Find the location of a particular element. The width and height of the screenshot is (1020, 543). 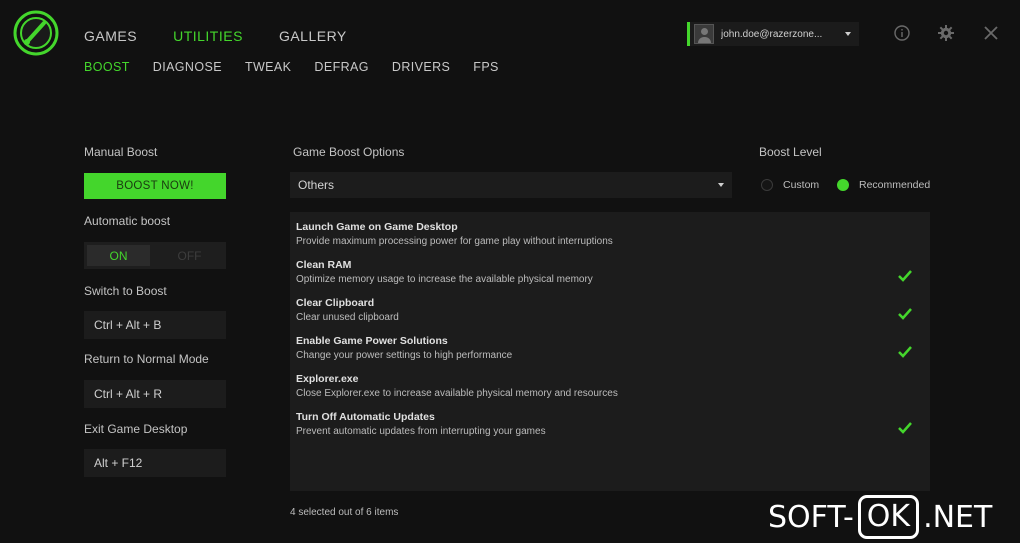

top-nav: GAMES UTILITIES GALLERY is located at coordinates (233, 36).